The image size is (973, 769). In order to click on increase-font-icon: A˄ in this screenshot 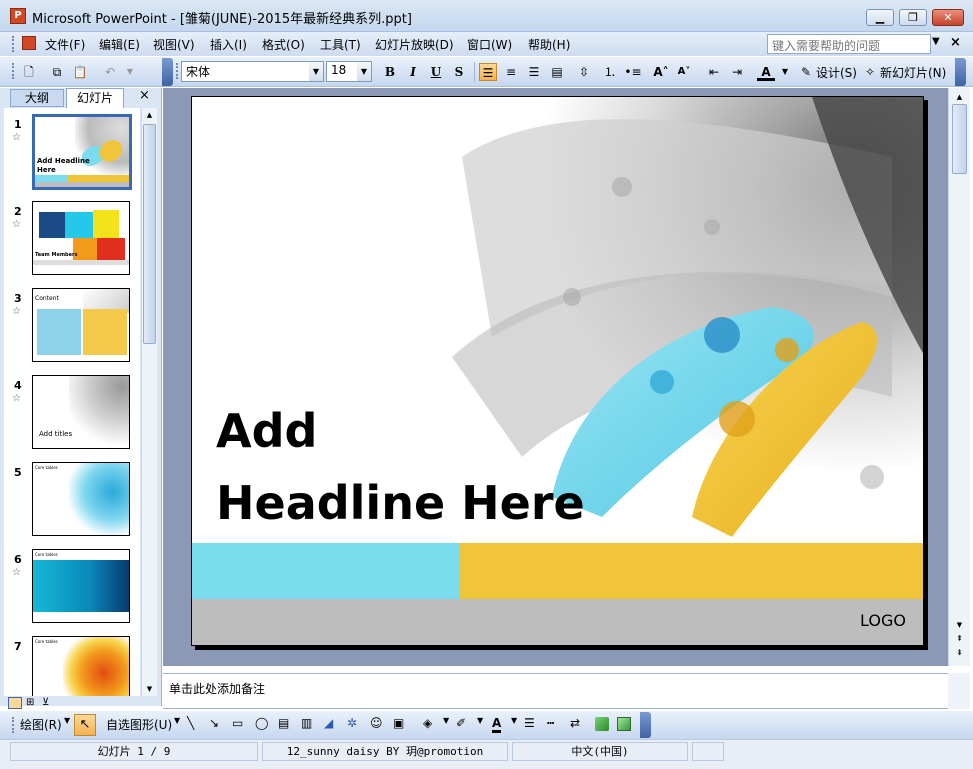, I will do `click(661, 72)`.